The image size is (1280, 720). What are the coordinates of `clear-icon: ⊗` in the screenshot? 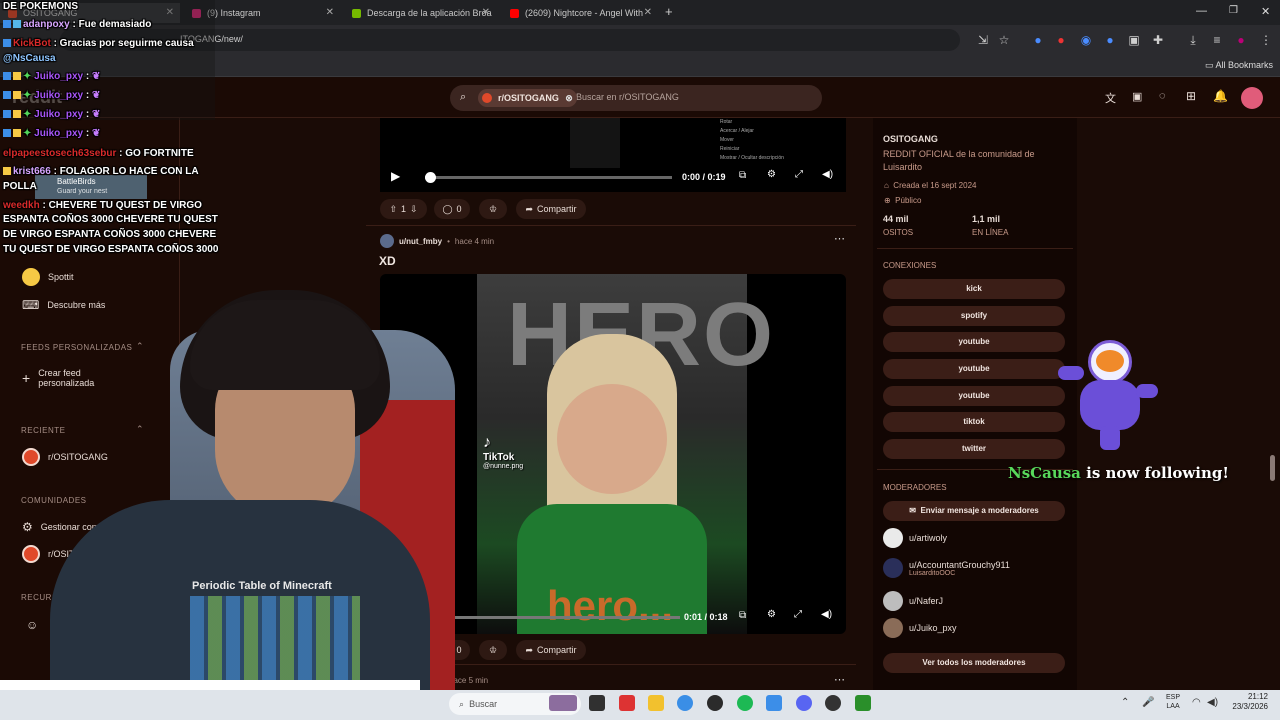 It's located at (569, 98).